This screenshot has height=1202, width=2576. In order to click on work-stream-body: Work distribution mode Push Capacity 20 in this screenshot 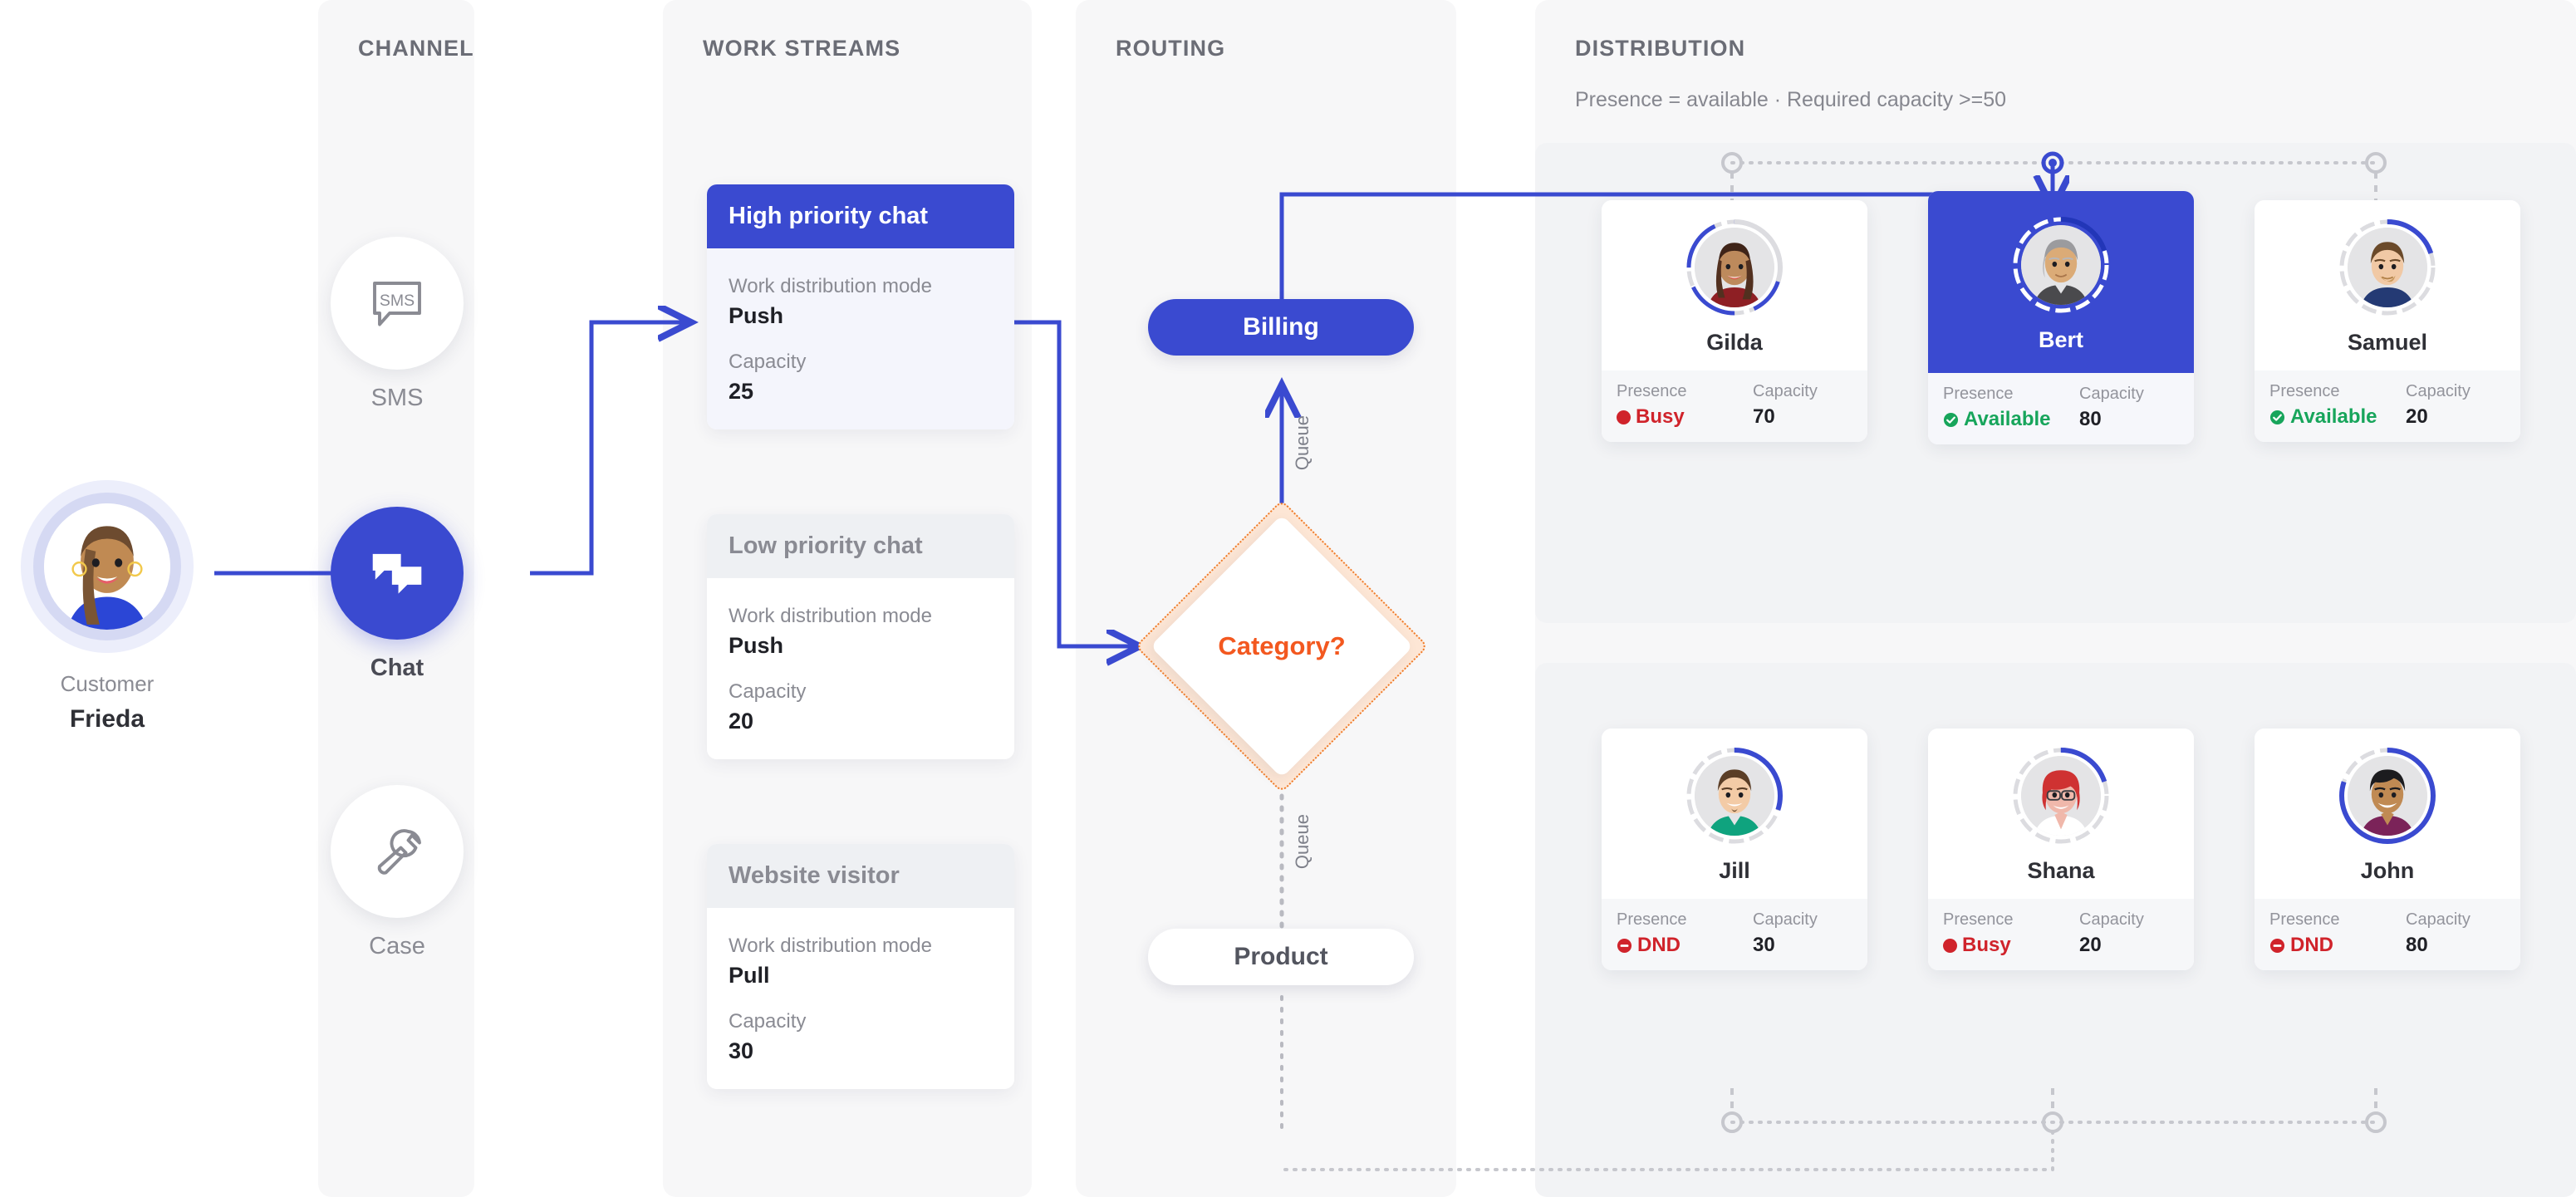, I will do `click(860, 668)`.